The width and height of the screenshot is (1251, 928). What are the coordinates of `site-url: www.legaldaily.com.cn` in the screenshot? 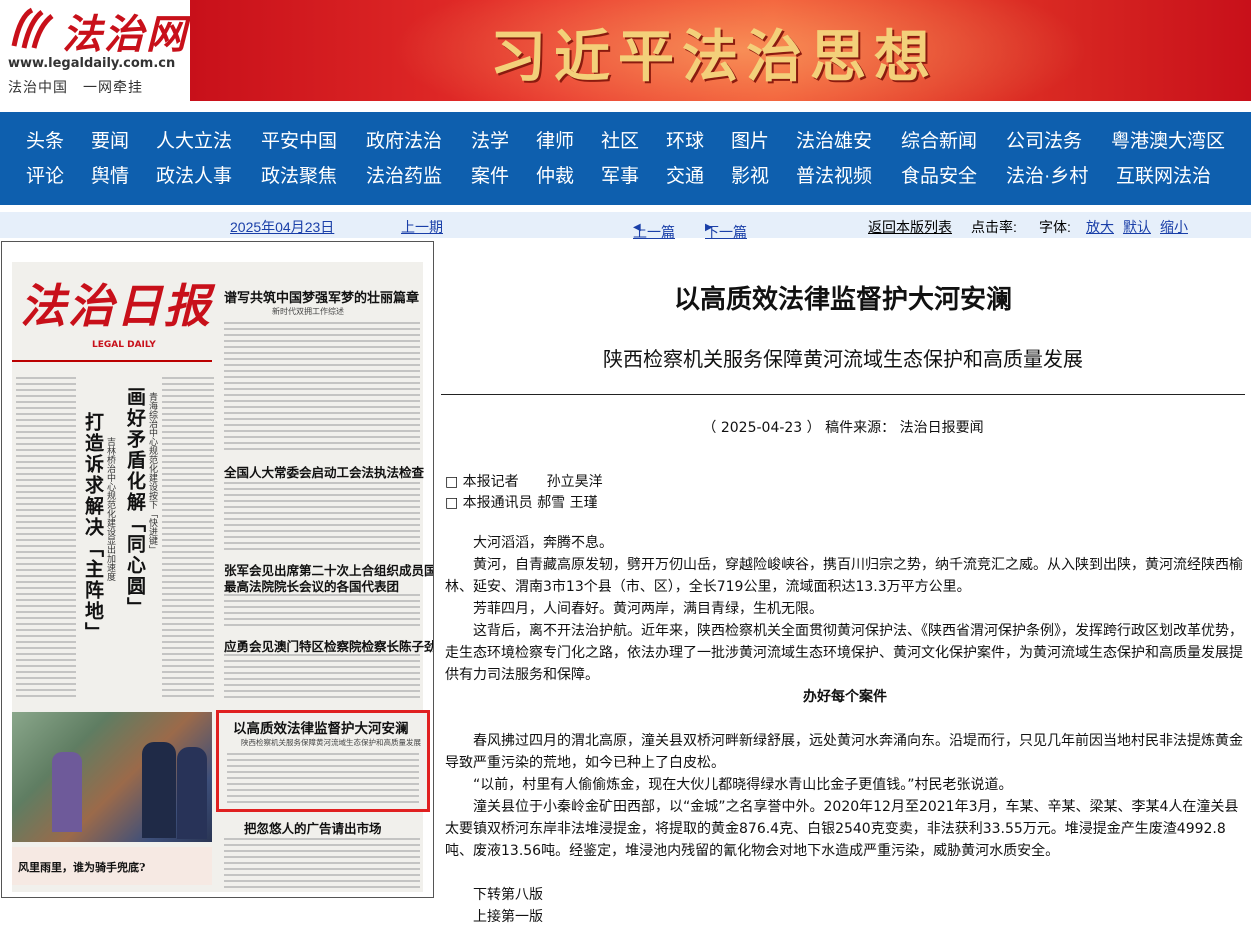 It's located at (92, 63).